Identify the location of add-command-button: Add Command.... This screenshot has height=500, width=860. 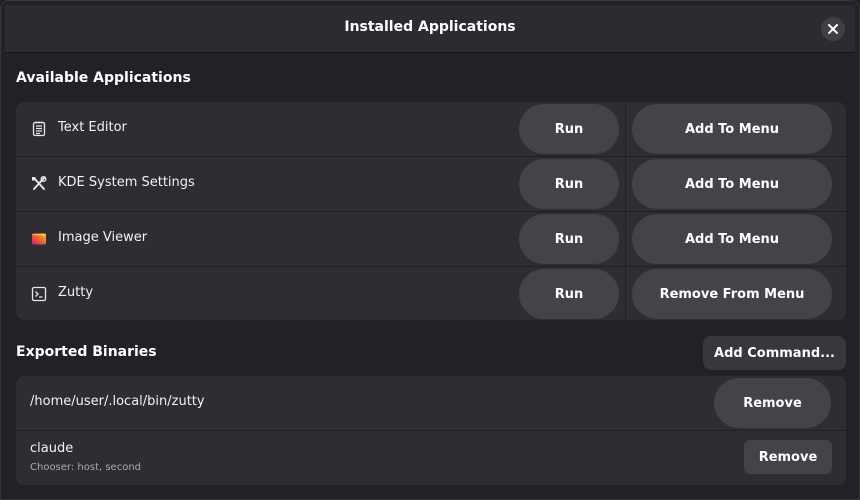
(774, 353).